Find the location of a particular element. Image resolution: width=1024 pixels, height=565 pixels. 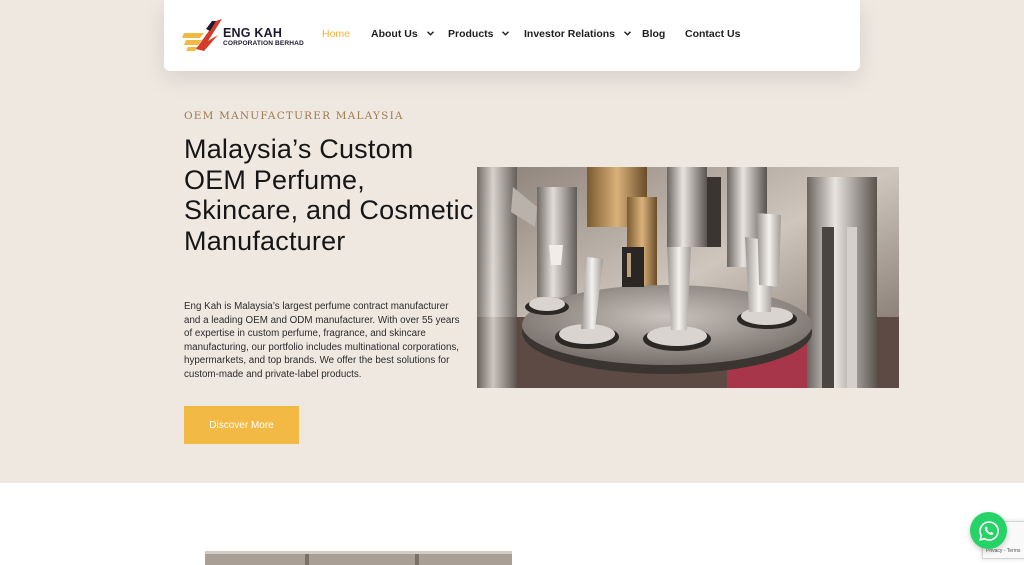

nav-home: Home is located at coordinates (336, 34).